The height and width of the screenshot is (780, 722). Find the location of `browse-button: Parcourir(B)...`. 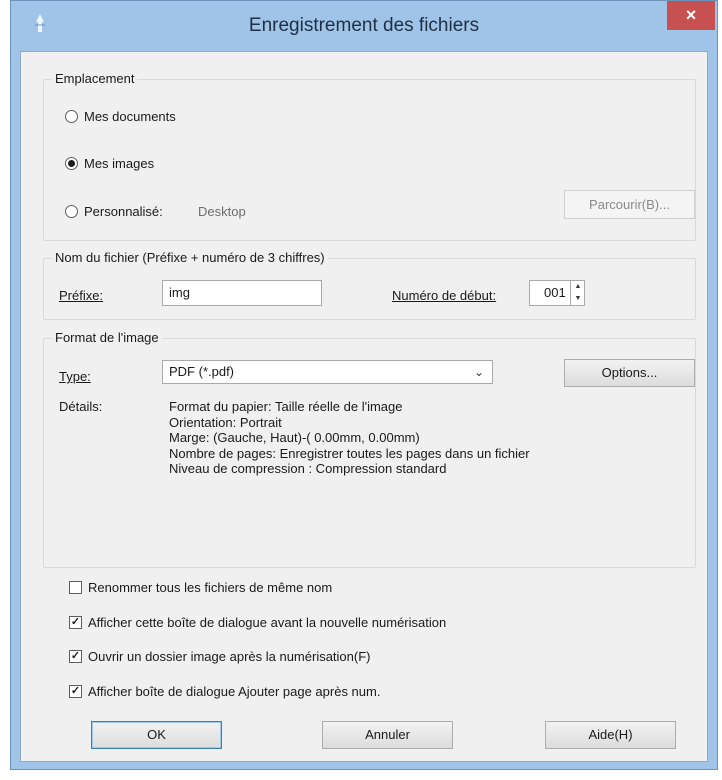

browse-button: Parcourir(B)... is located at coordinates (629, 204).